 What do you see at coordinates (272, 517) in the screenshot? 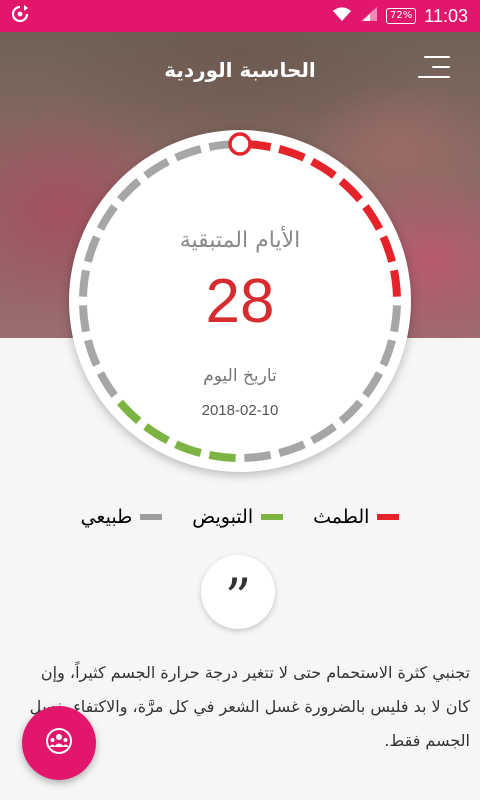
I see `legend-swatch-ovulation` at bounding box center [272, 517].